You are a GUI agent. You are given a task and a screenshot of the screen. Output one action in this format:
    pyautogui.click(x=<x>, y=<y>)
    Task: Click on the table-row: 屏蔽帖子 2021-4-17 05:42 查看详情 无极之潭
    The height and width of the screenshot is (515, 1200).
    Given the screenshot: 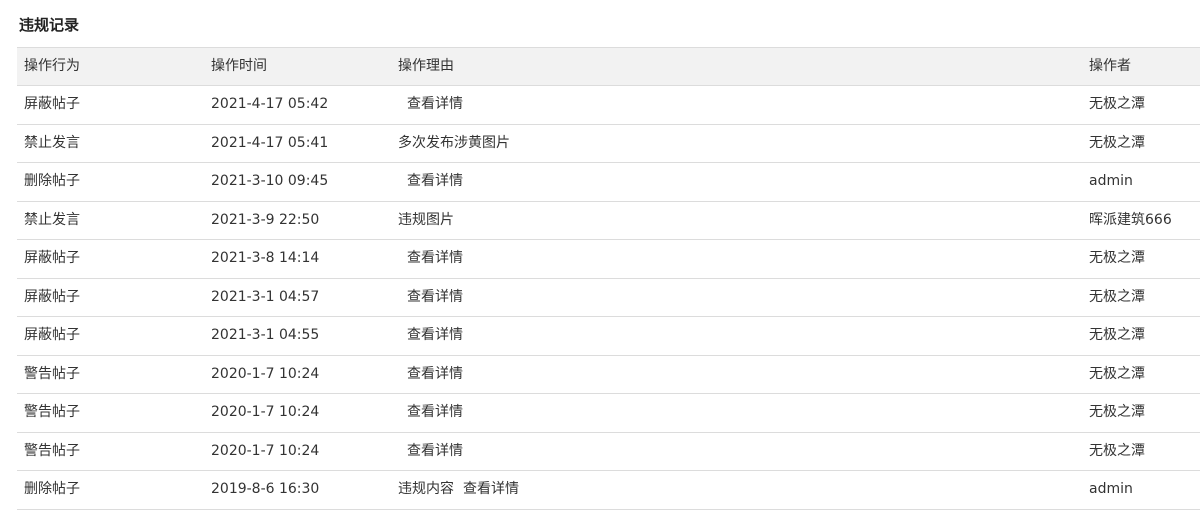 What is the action you would take?
    pyautogui.click(x=608, y=105)
    